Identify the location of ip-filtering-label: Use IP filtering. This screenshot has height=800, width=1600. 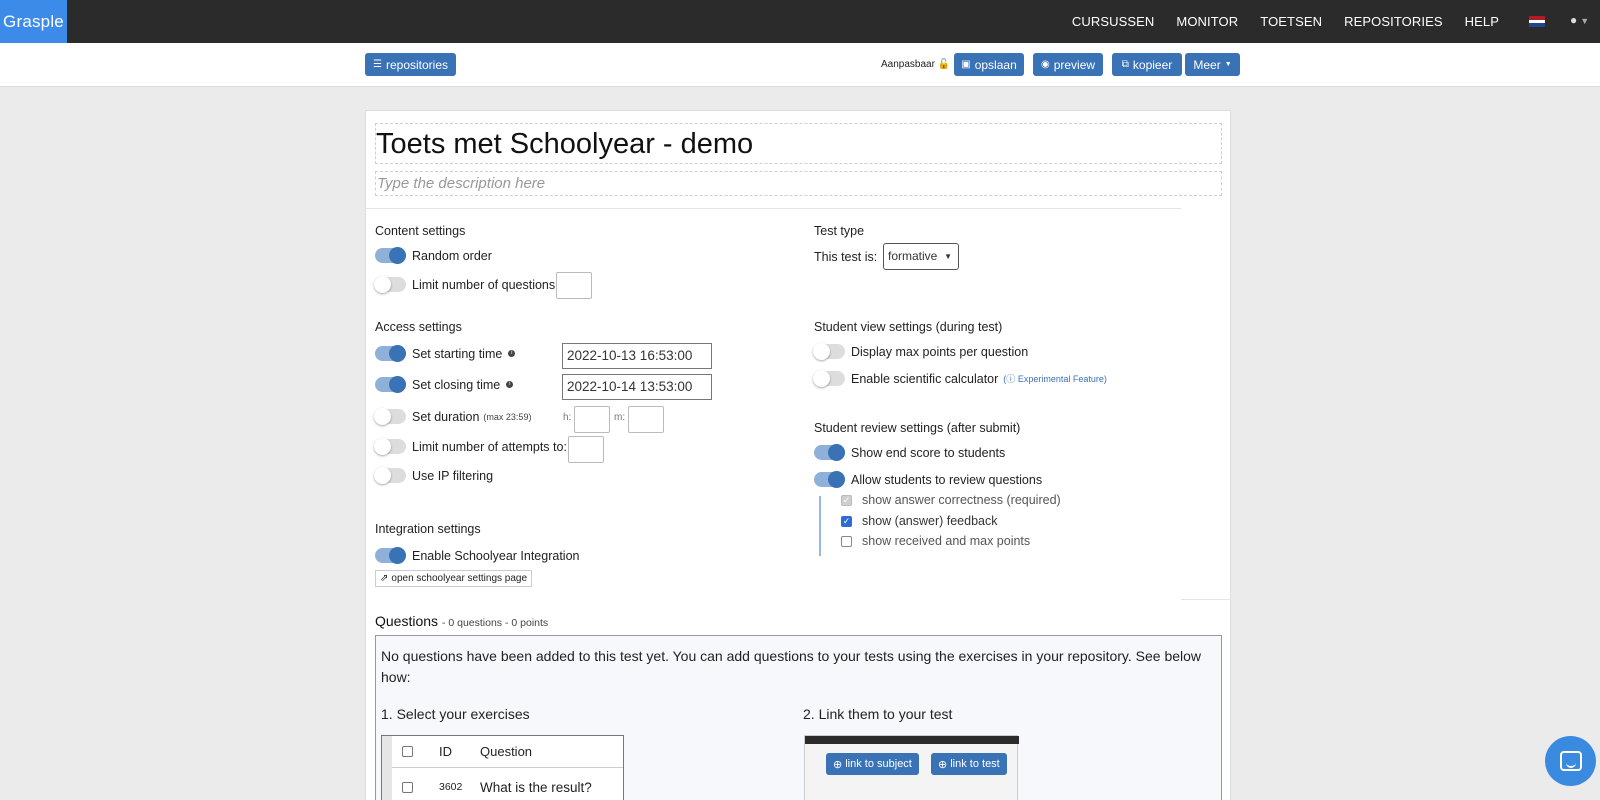
(453, 475).